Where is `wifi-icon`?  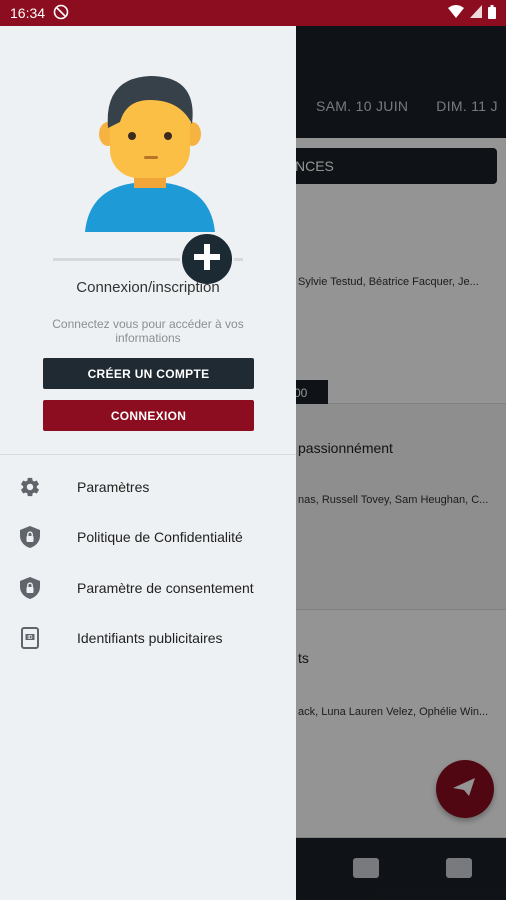 wifi-icon is located at coordinates (456, 13).